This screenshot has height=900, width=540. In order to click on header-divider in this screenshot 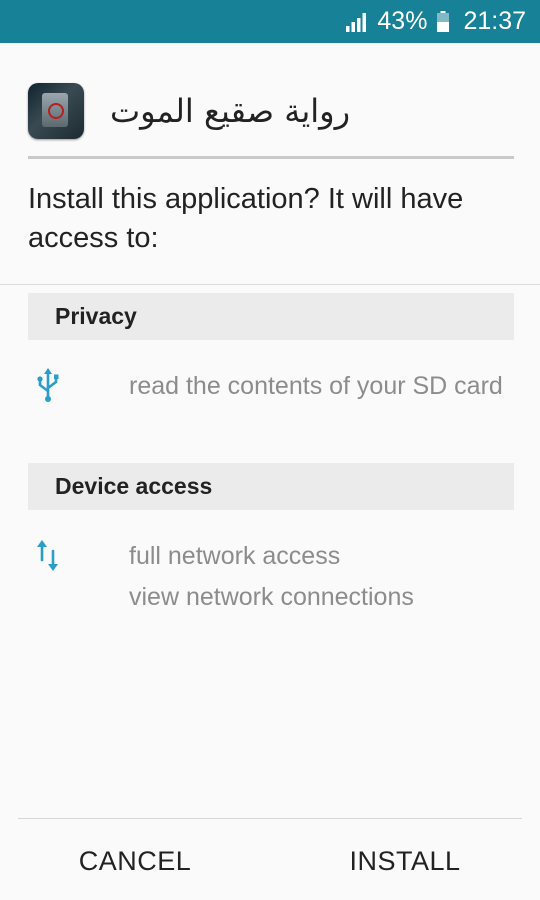, I will do `click(271, 157)`.